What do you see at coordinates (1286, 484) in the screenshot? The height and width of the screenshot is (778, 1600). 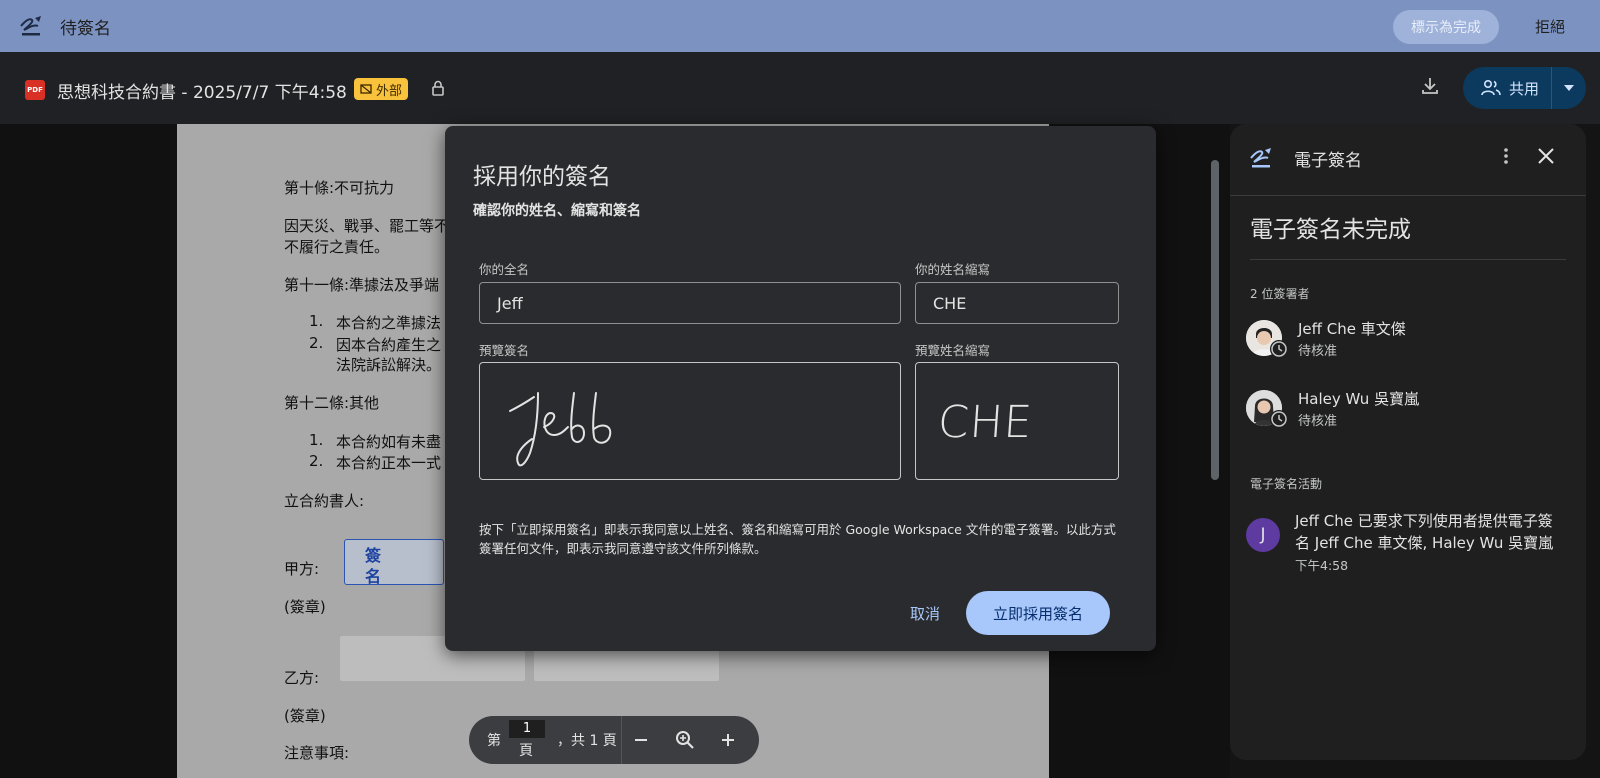 I see `activity-heading: 電子簽名活動` at bounding box center [1286, 484].